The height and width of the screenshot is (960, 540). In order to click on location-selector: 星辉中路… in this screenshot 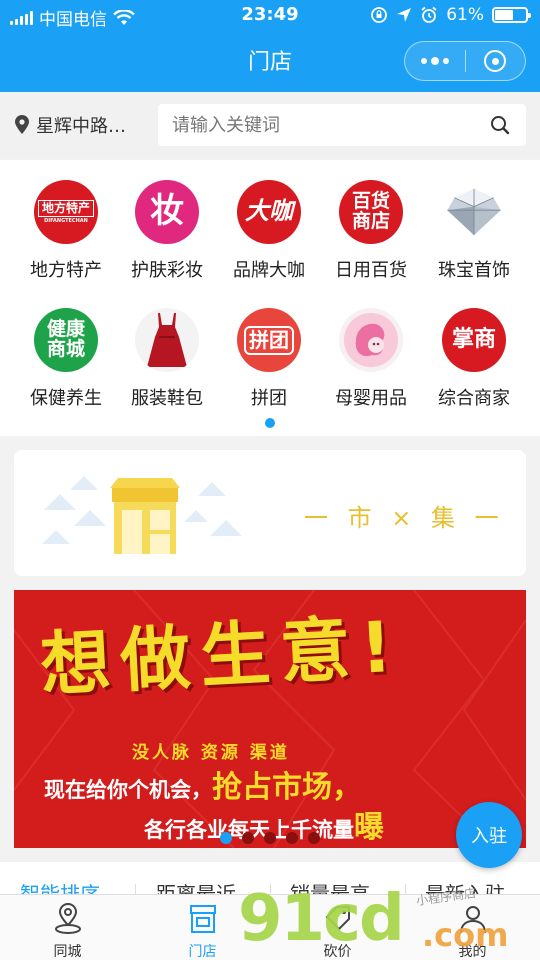, I will do `click(70, 125)`.